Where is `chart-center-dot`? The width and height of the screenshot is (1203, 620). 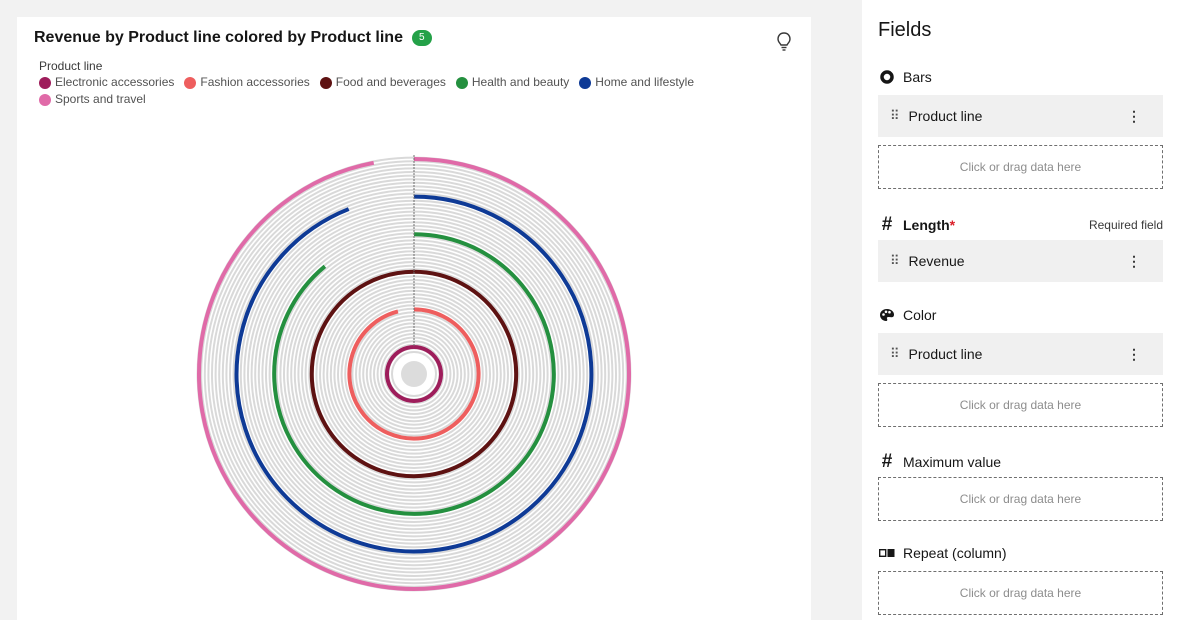 chart-center-dot is located at coordinates (414, 374).